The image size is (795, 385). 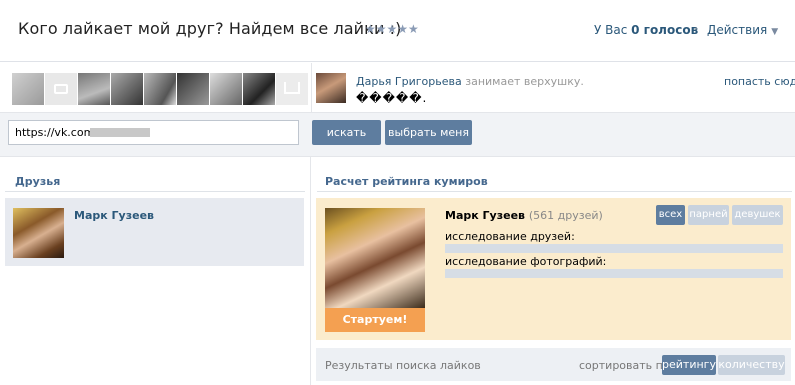 I want to click on avatar, so click(x=38, y=233).